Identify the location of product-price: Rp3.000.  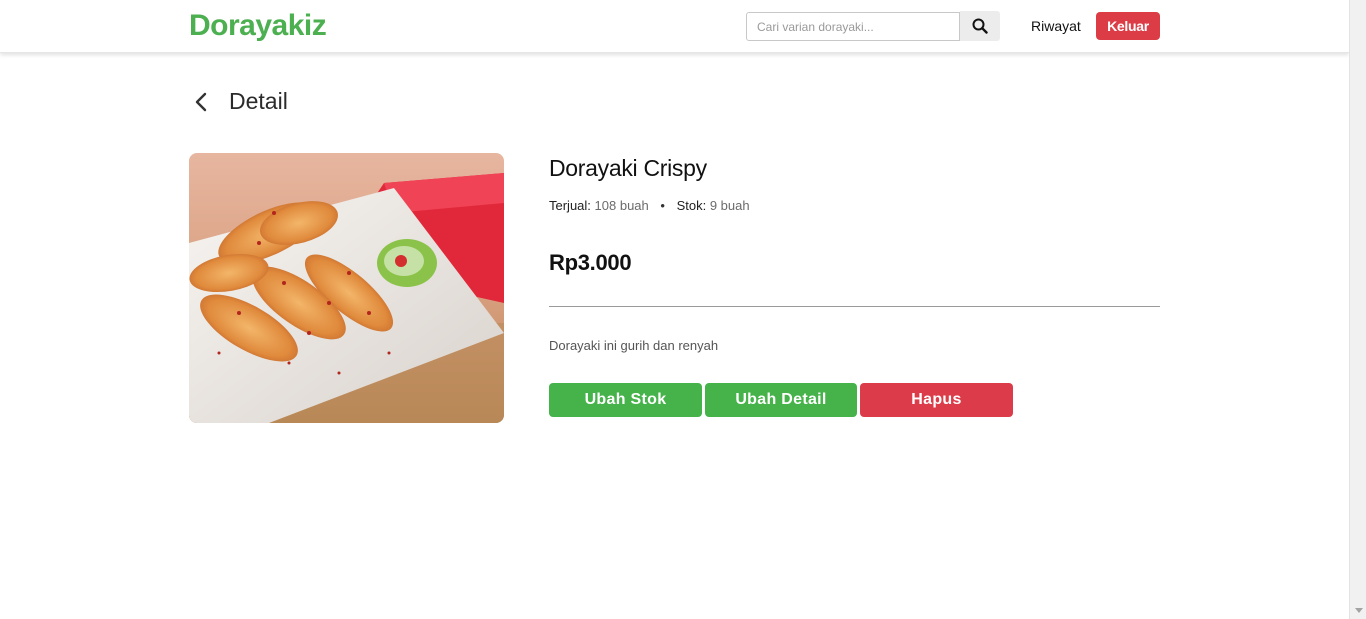
(590, 262).